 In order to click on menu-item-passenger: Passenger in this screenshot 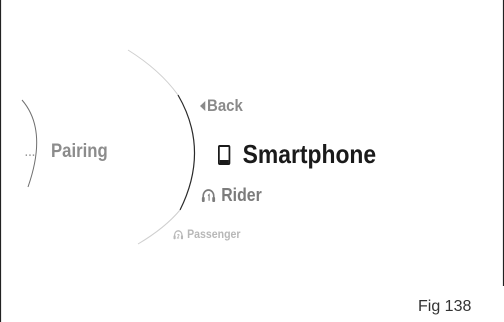, I will do `click(206, 234)`.